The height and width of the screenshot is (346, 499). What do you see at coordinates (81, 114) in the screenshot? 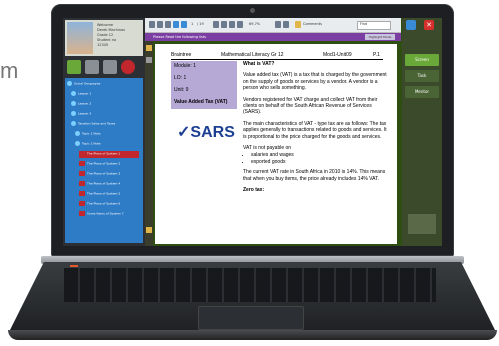
I see `tree-item: Lesson 3` at bounding box center [81, 114].